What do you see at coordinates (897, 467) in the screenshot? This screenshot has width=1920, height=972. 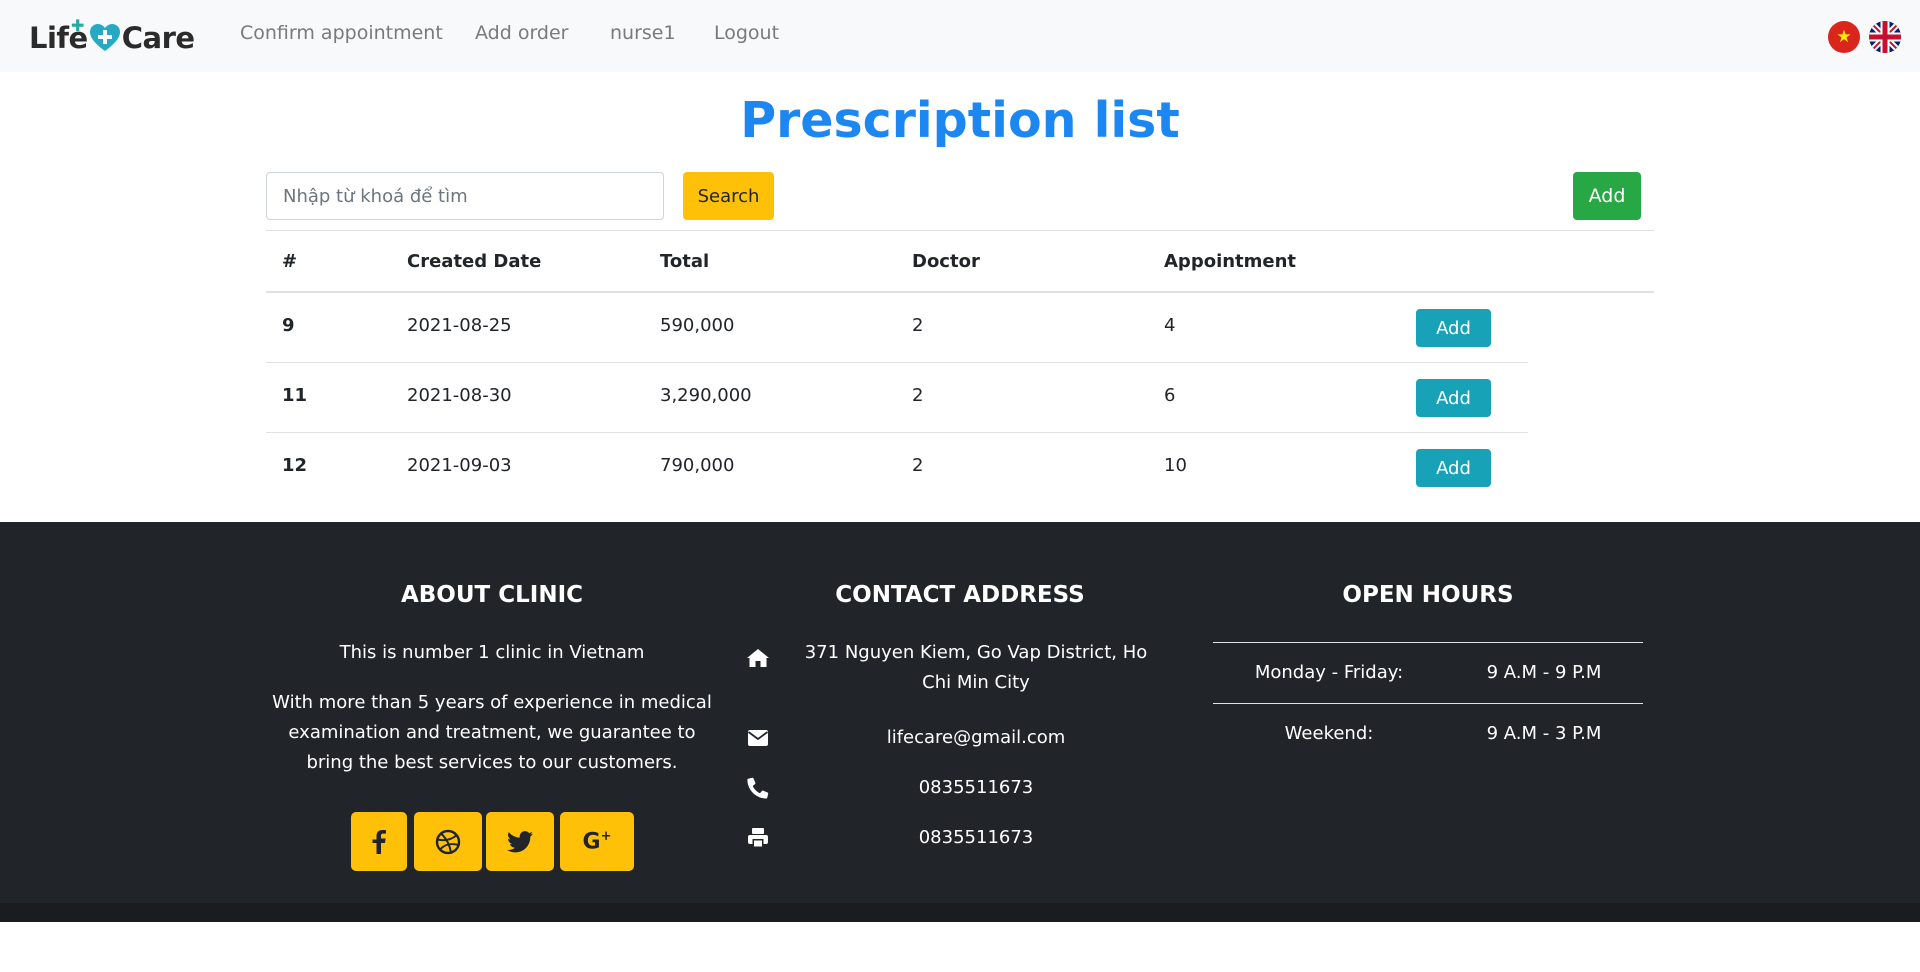 I see `table-row: 12 2021-09-03 790,000 2 10 Add` at bounding box center [897, 467].